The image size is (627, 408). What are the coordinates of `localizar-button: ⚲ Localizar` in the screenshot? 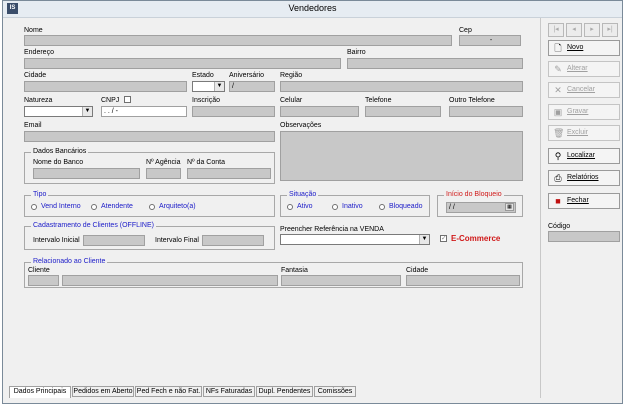 It's located at (584, 156).